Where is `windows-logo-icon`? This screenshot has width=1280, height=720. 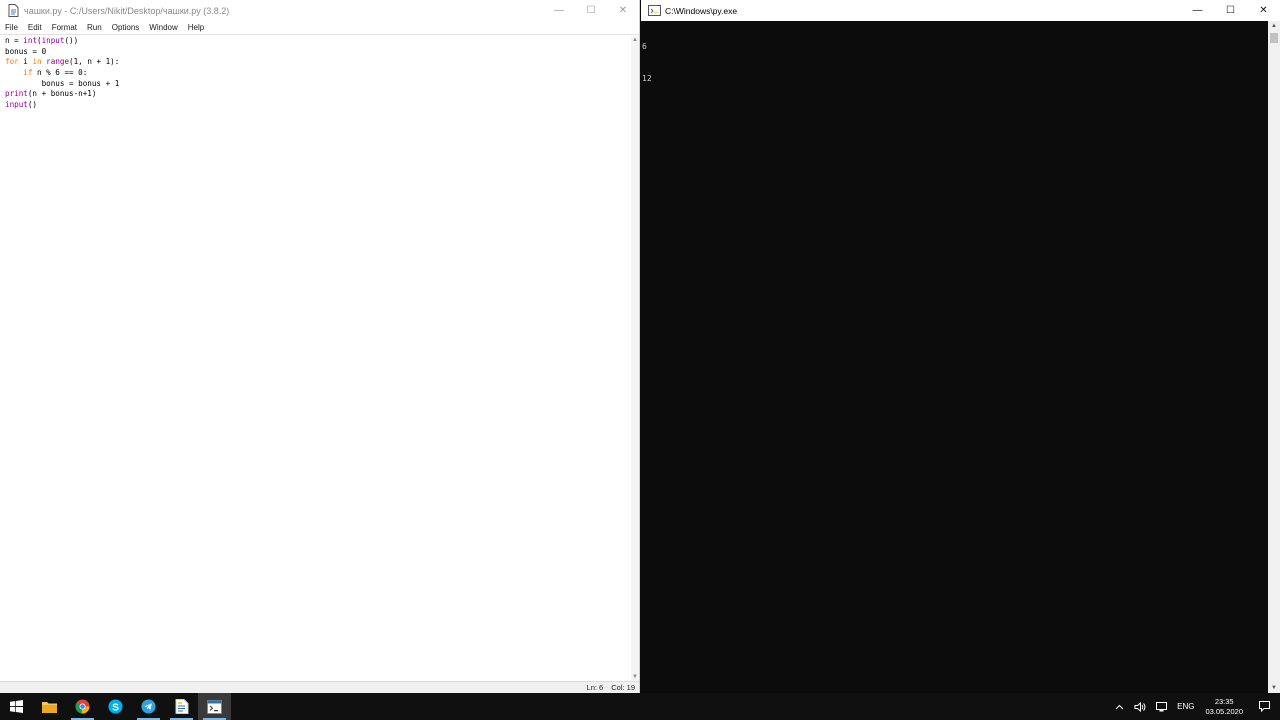 windows-logo-icon is located at coordinates (16, 706).